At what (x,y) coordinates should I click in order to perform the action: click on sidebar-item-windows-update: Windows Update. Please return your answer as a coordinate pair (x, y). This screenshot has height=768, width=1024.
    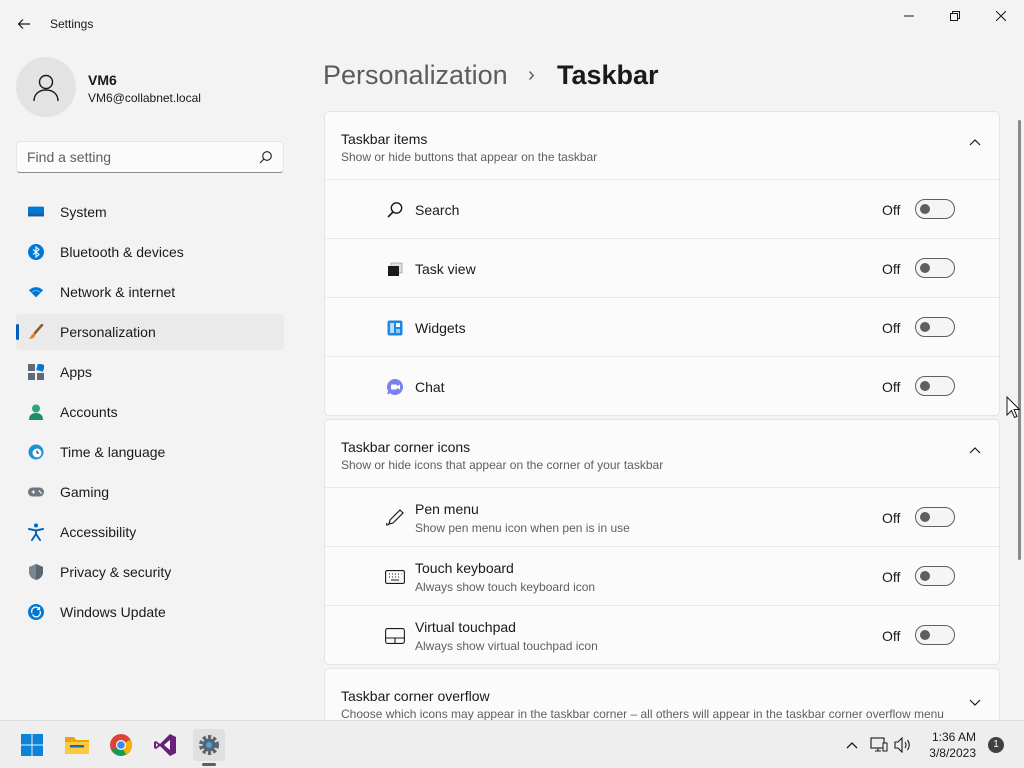
    Looking at the image, I should click on (150, 612).